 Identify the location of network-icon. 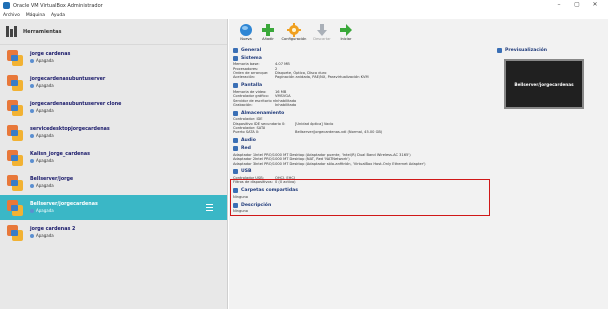
(235, 149).